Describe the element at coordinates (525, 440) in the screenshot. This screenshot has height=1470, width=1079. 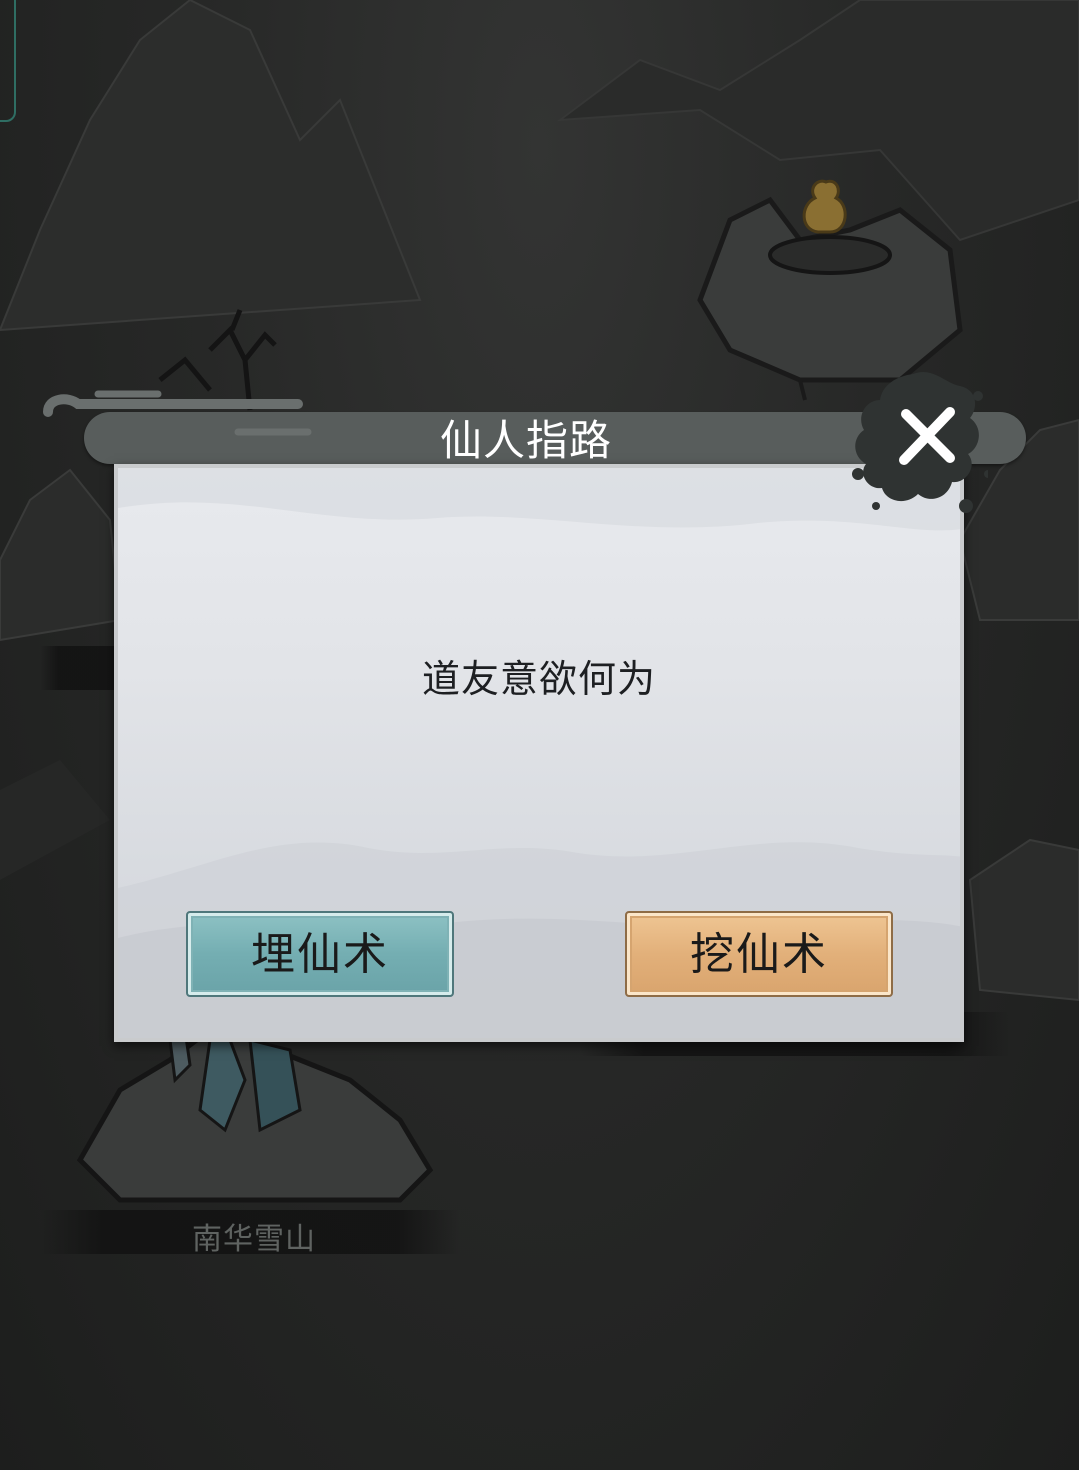
I see `dialog-title: 仙人指路` at that location.